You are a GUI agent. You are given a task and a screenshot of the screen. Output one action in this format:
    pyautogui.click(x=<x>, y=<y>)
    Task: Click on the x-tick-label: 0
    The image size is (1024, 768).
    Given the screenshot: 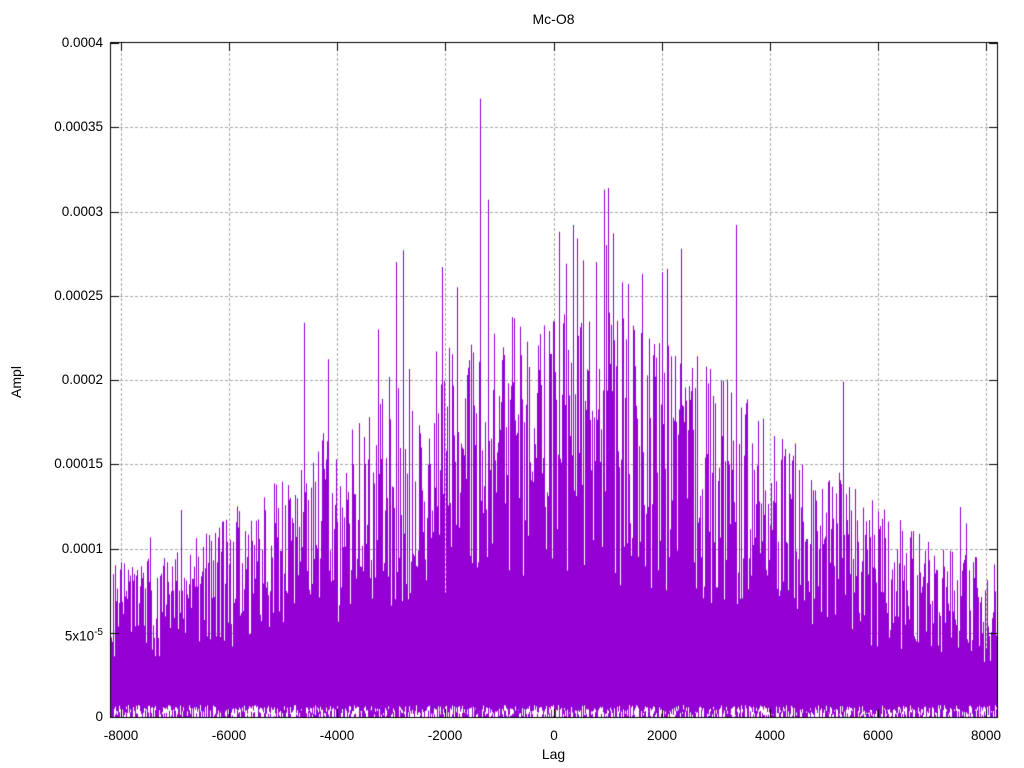 What is the action you would take?
    pyautogui.click(x=554, y=735)
    